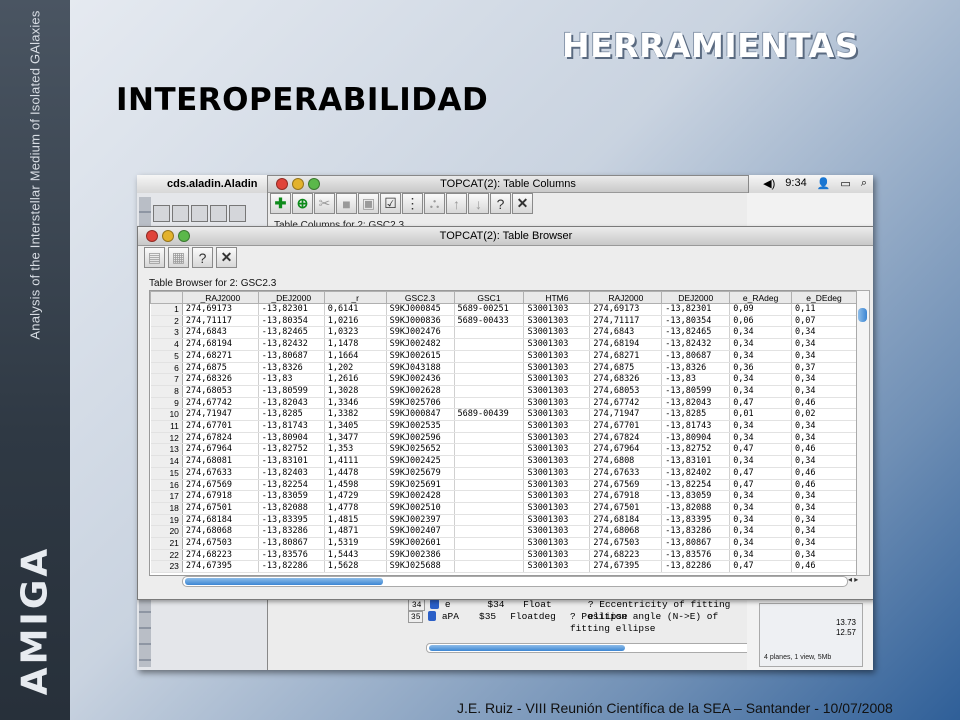 The width and height of the screenshot is (960, 720). What do you see at coordinates (696, 379) in the screenshot?
I see `table-cell: -13,83` at bounding box center [696, 379].